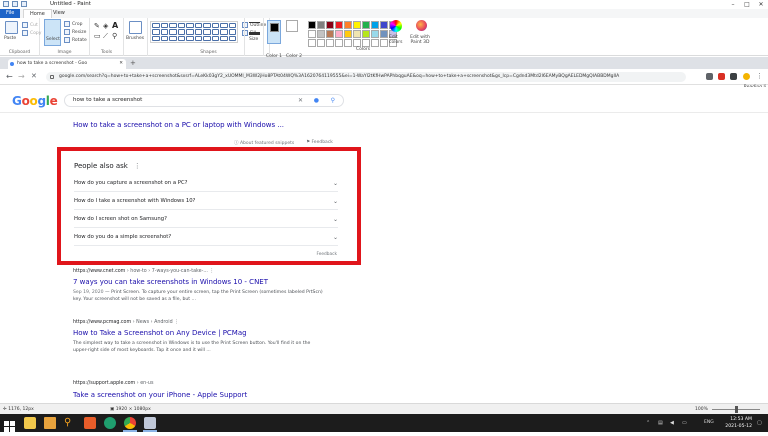 The width and height of the screenshot is (768, 436). Describe the element at coordinates (67, 64) in the screenshot. I see `browser-tab: how to take a screenshot - Goo ✕` at that location.